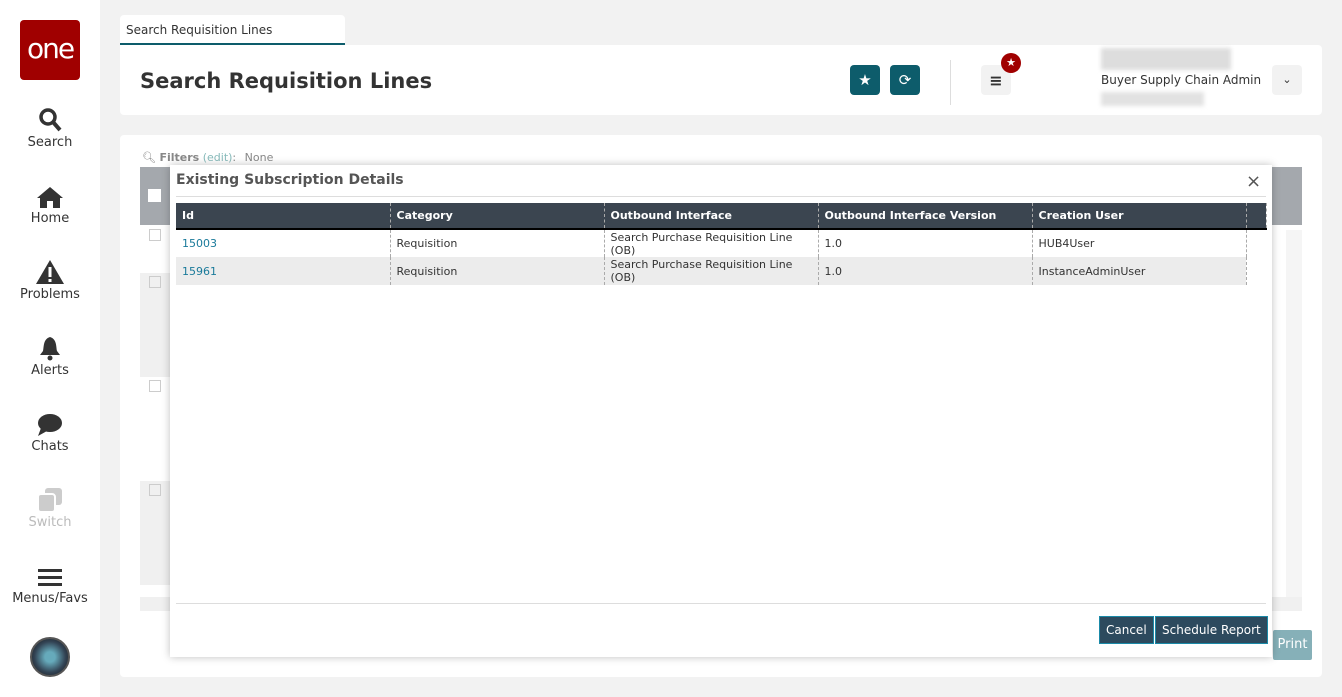 The width and height of the screenshot is (1342, 697). Describe the element at coordinates (50, 50) in the screenshot. I see `app-logo: one` at that location.